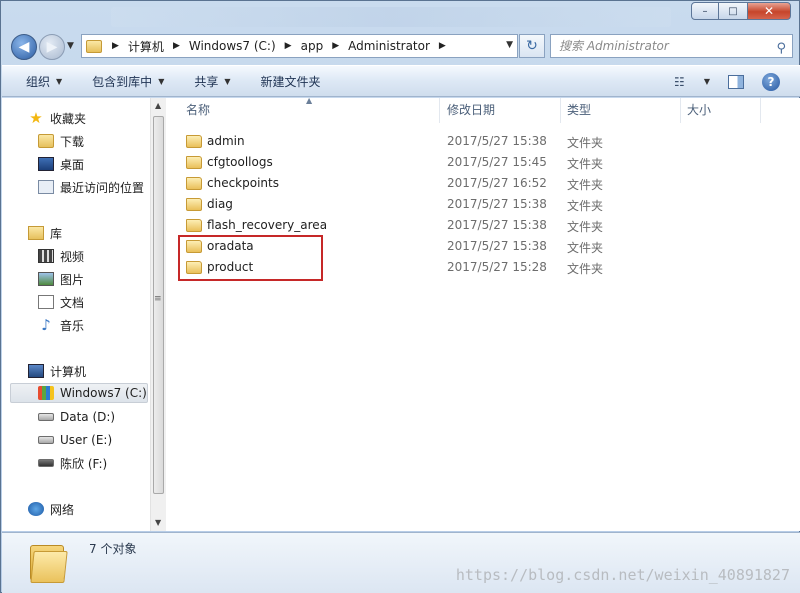 The height and width of the screenshot is (593, 800). I want to click on sidebar-item-drive-d: Data (D:), so click(76, 417).